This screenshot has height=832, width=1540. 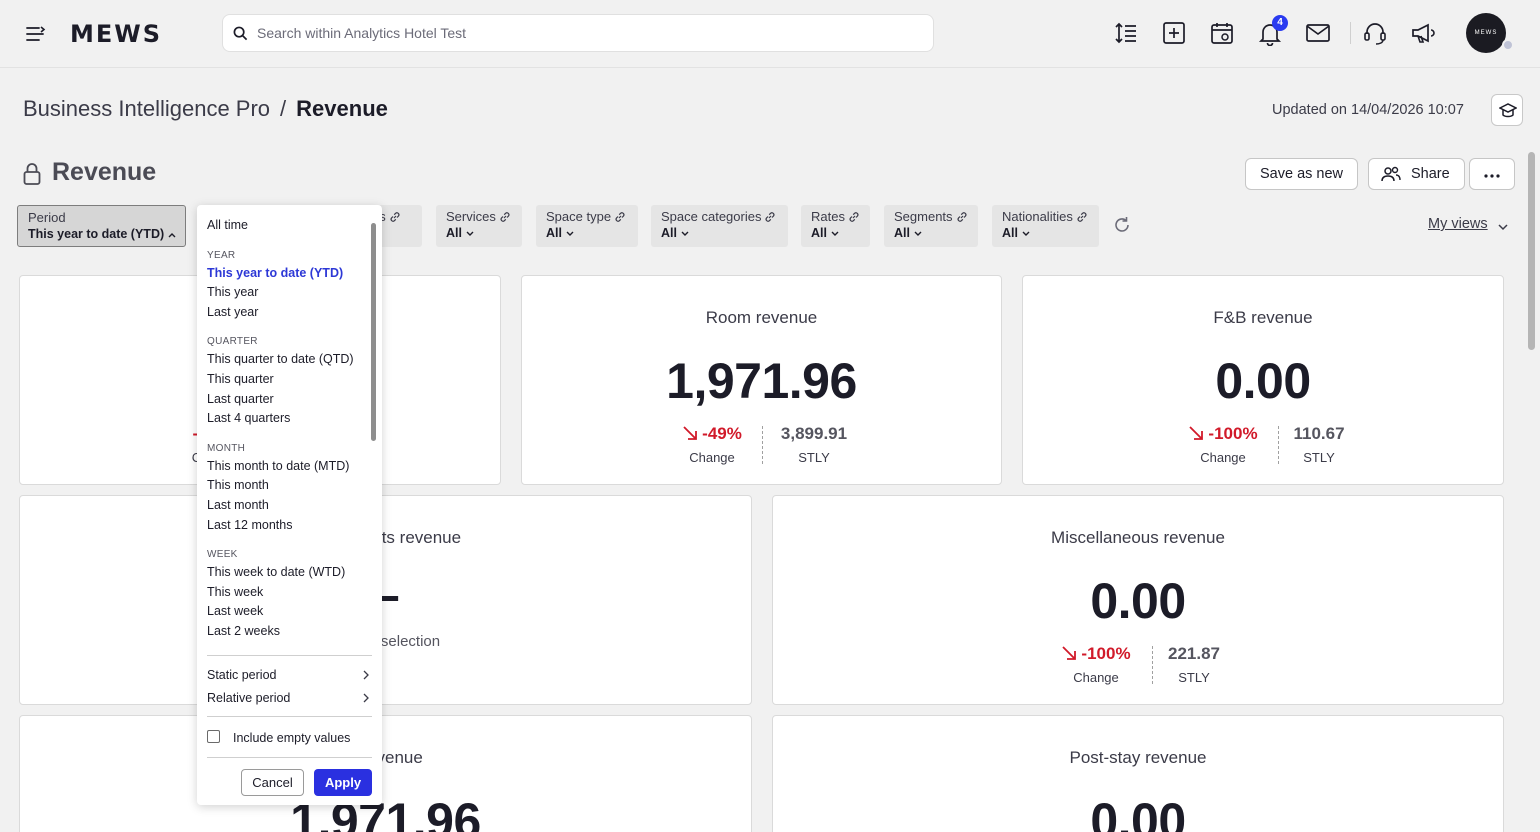 I want to click on option-this-week-to-date: This week to date (WTD), so click(x=276, y=572).